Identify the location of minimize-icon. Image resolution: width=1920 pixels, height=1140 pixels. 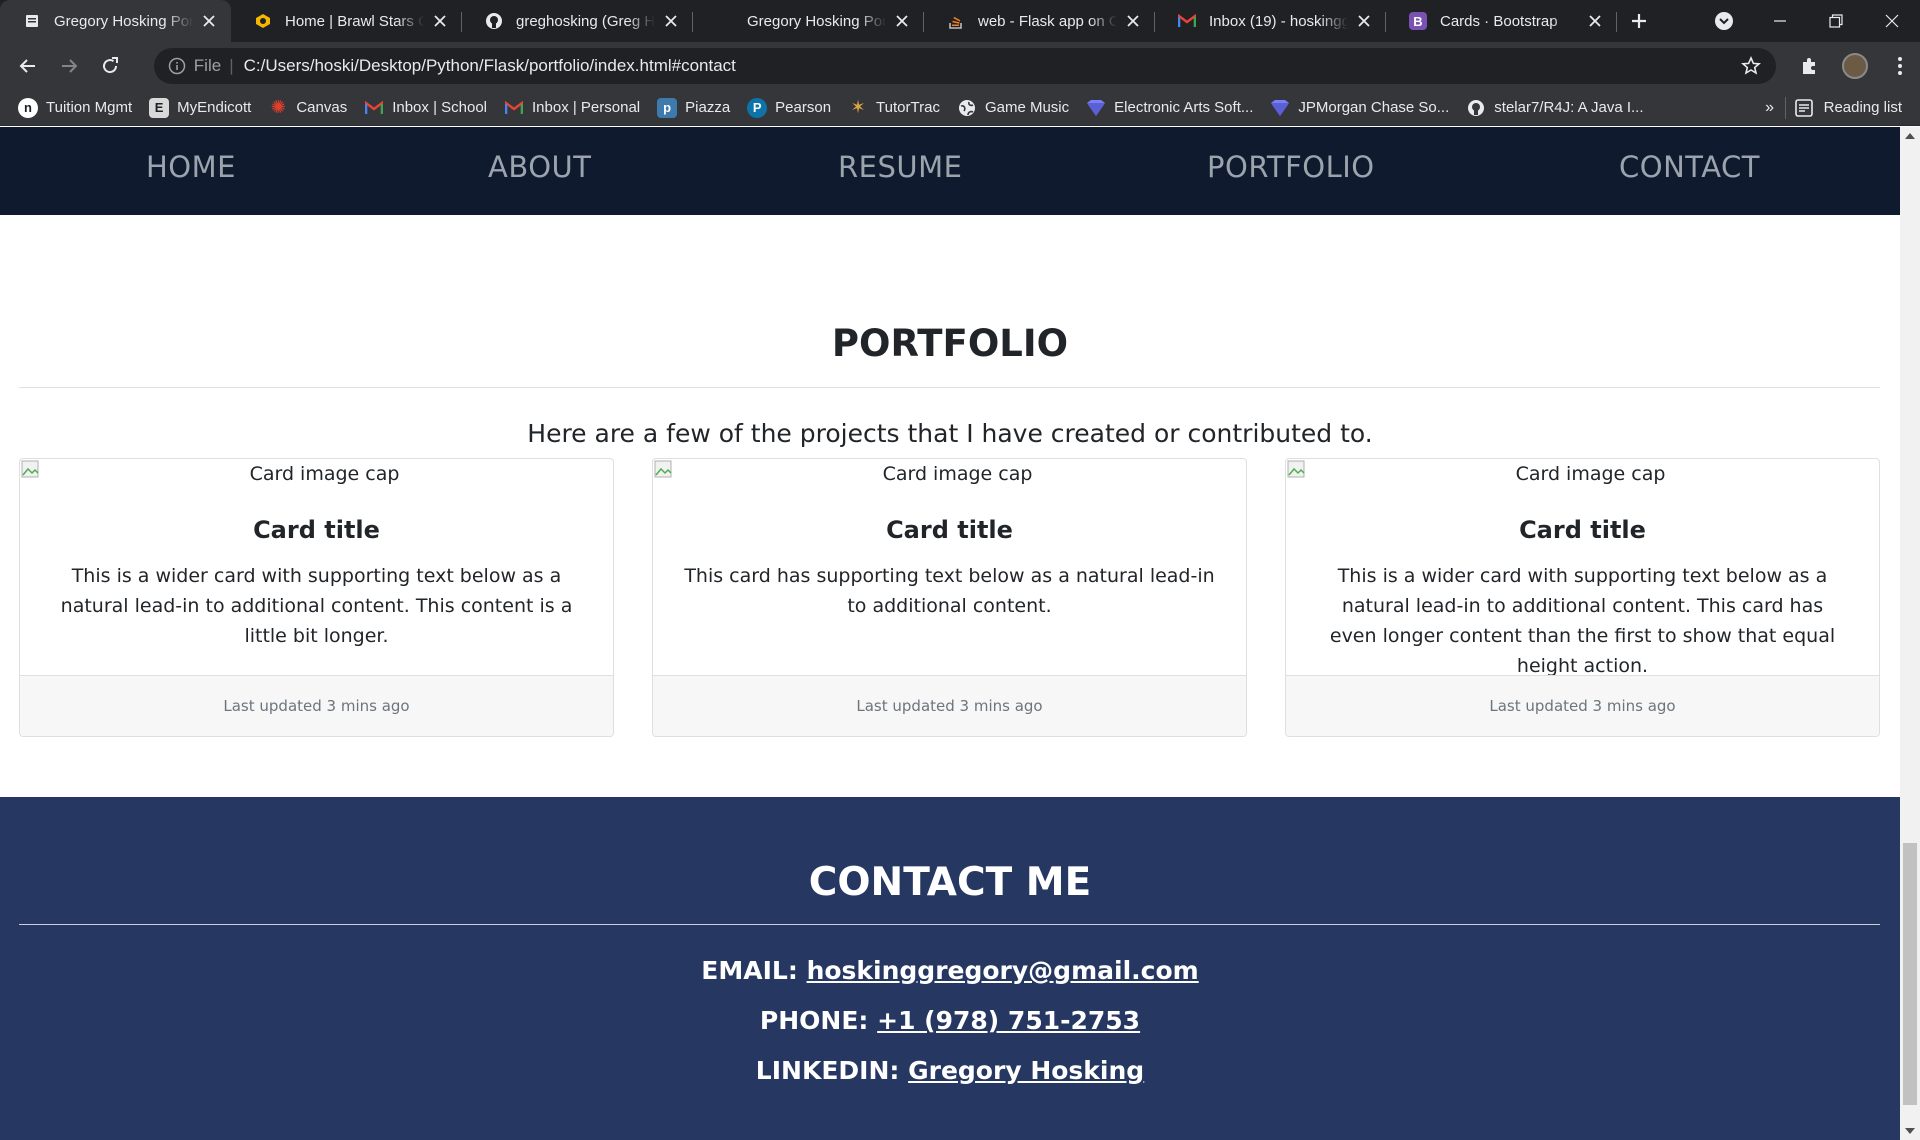
(1780, 21).